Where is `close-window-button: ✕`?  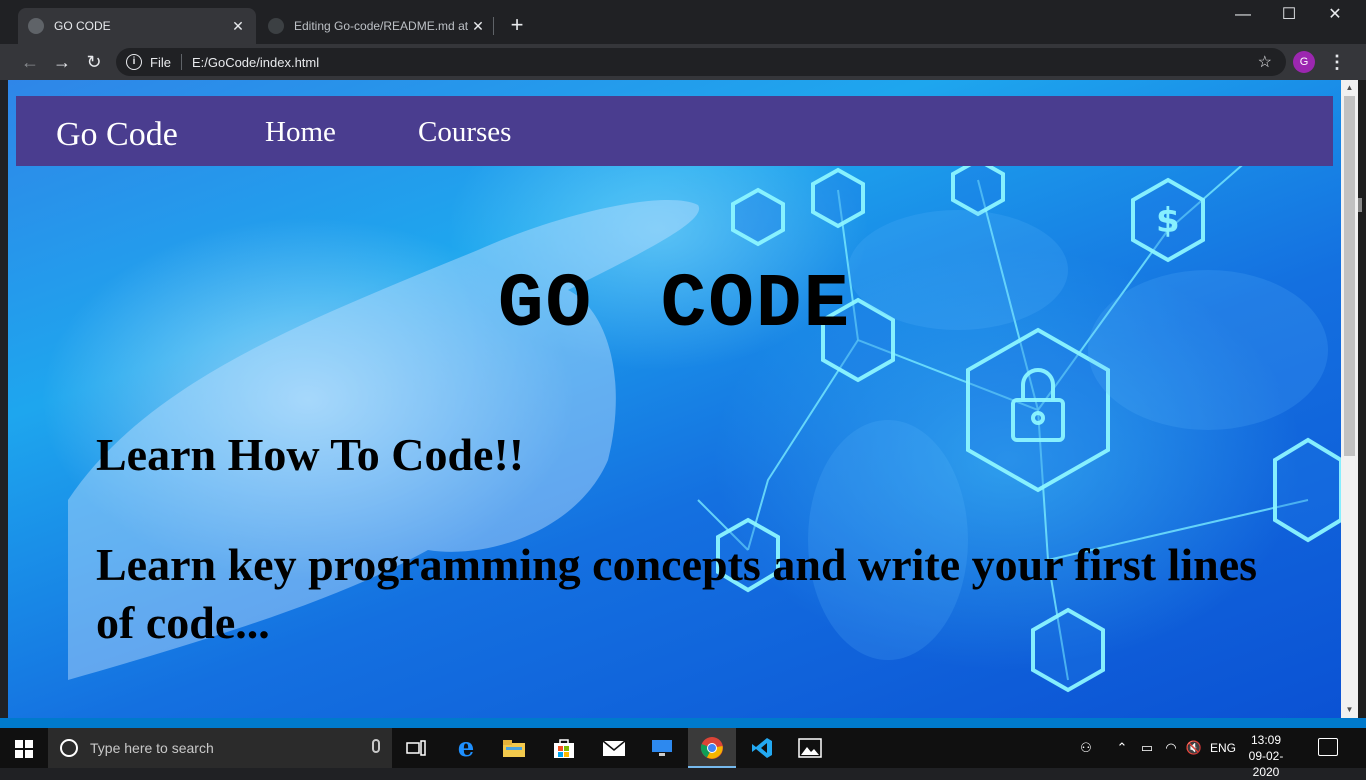
close-window-button: ✕ is located at coordinates (1335, 16).